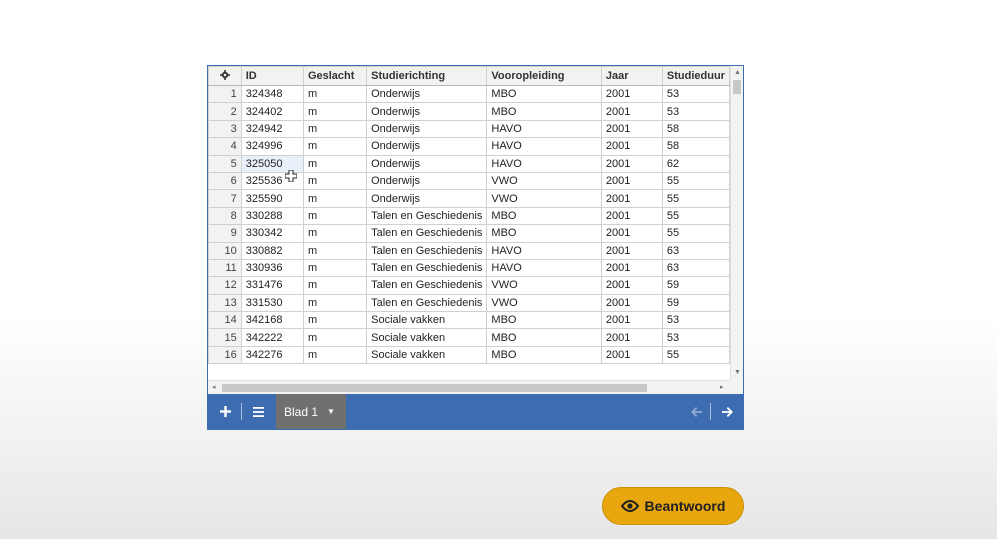  I want to click on cell-id: 342168, so click(272, 320).